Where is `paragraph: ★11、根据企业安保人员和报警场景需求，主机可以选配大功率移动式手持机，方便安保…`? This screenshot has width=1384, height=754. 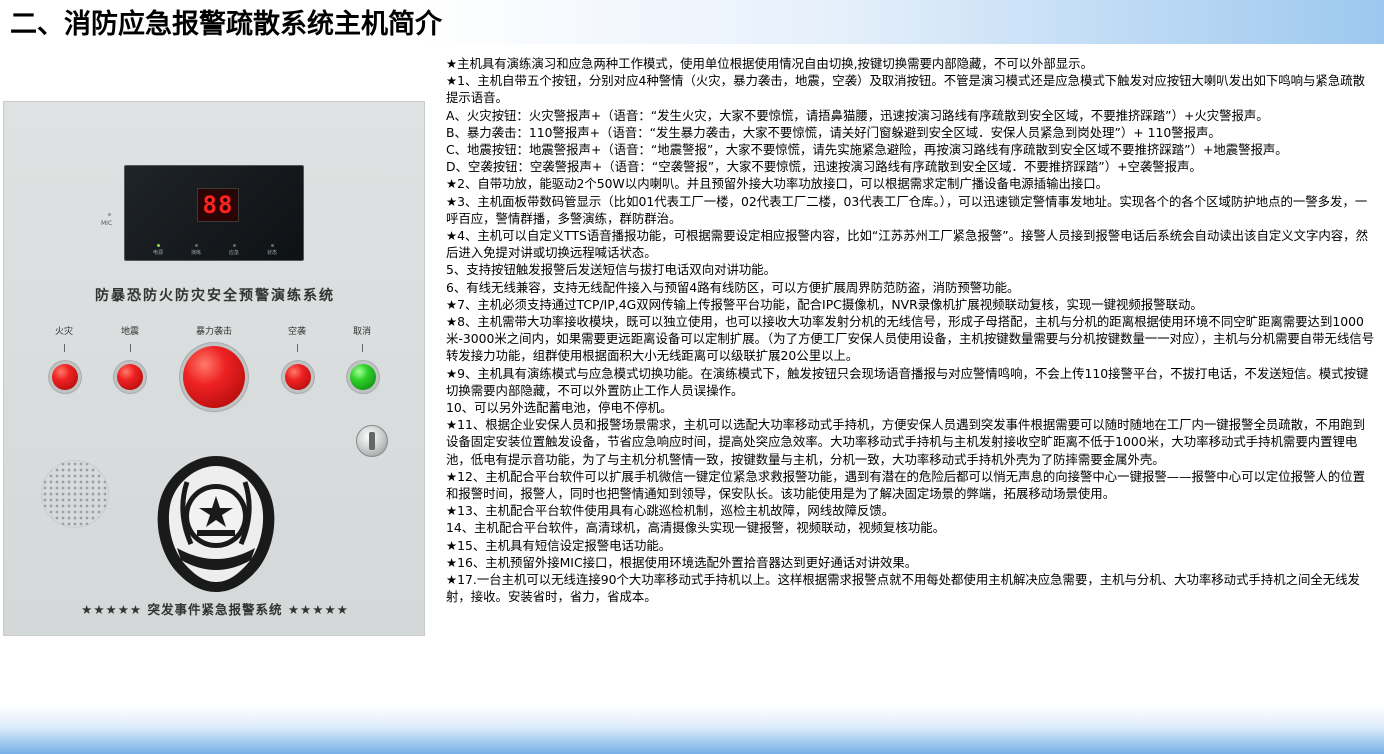
paragraph: ★11、根据企业安保人员和报警场景需求，主机可以选配大功率移动式手持机，方便安保… is located at coordinates (905, 442).